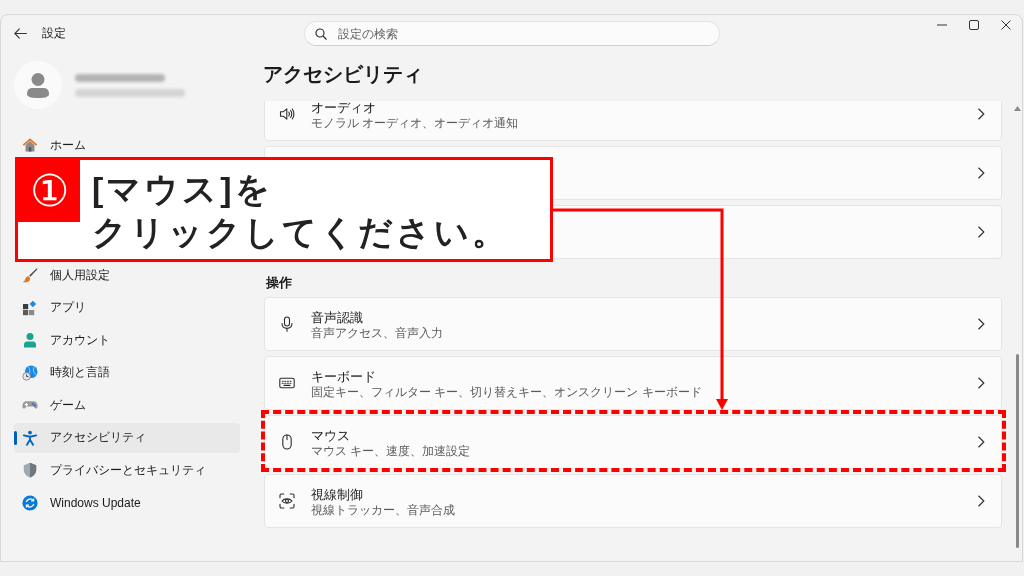  What do you see at coordinates (974, 25) in the screenshot?
I see `maximize-icon` at bounding box center [974, 25].